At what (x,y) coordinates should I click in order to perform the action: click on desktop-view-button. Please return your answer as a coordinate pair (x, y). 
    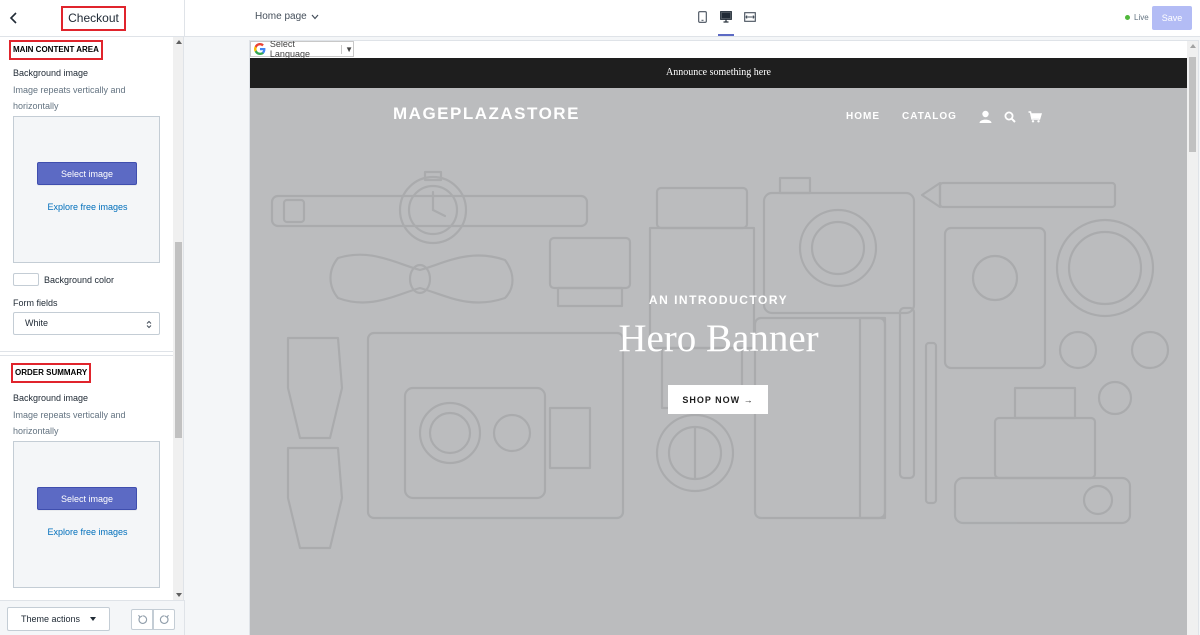
    Looking at the image, I should click on (726, 22).